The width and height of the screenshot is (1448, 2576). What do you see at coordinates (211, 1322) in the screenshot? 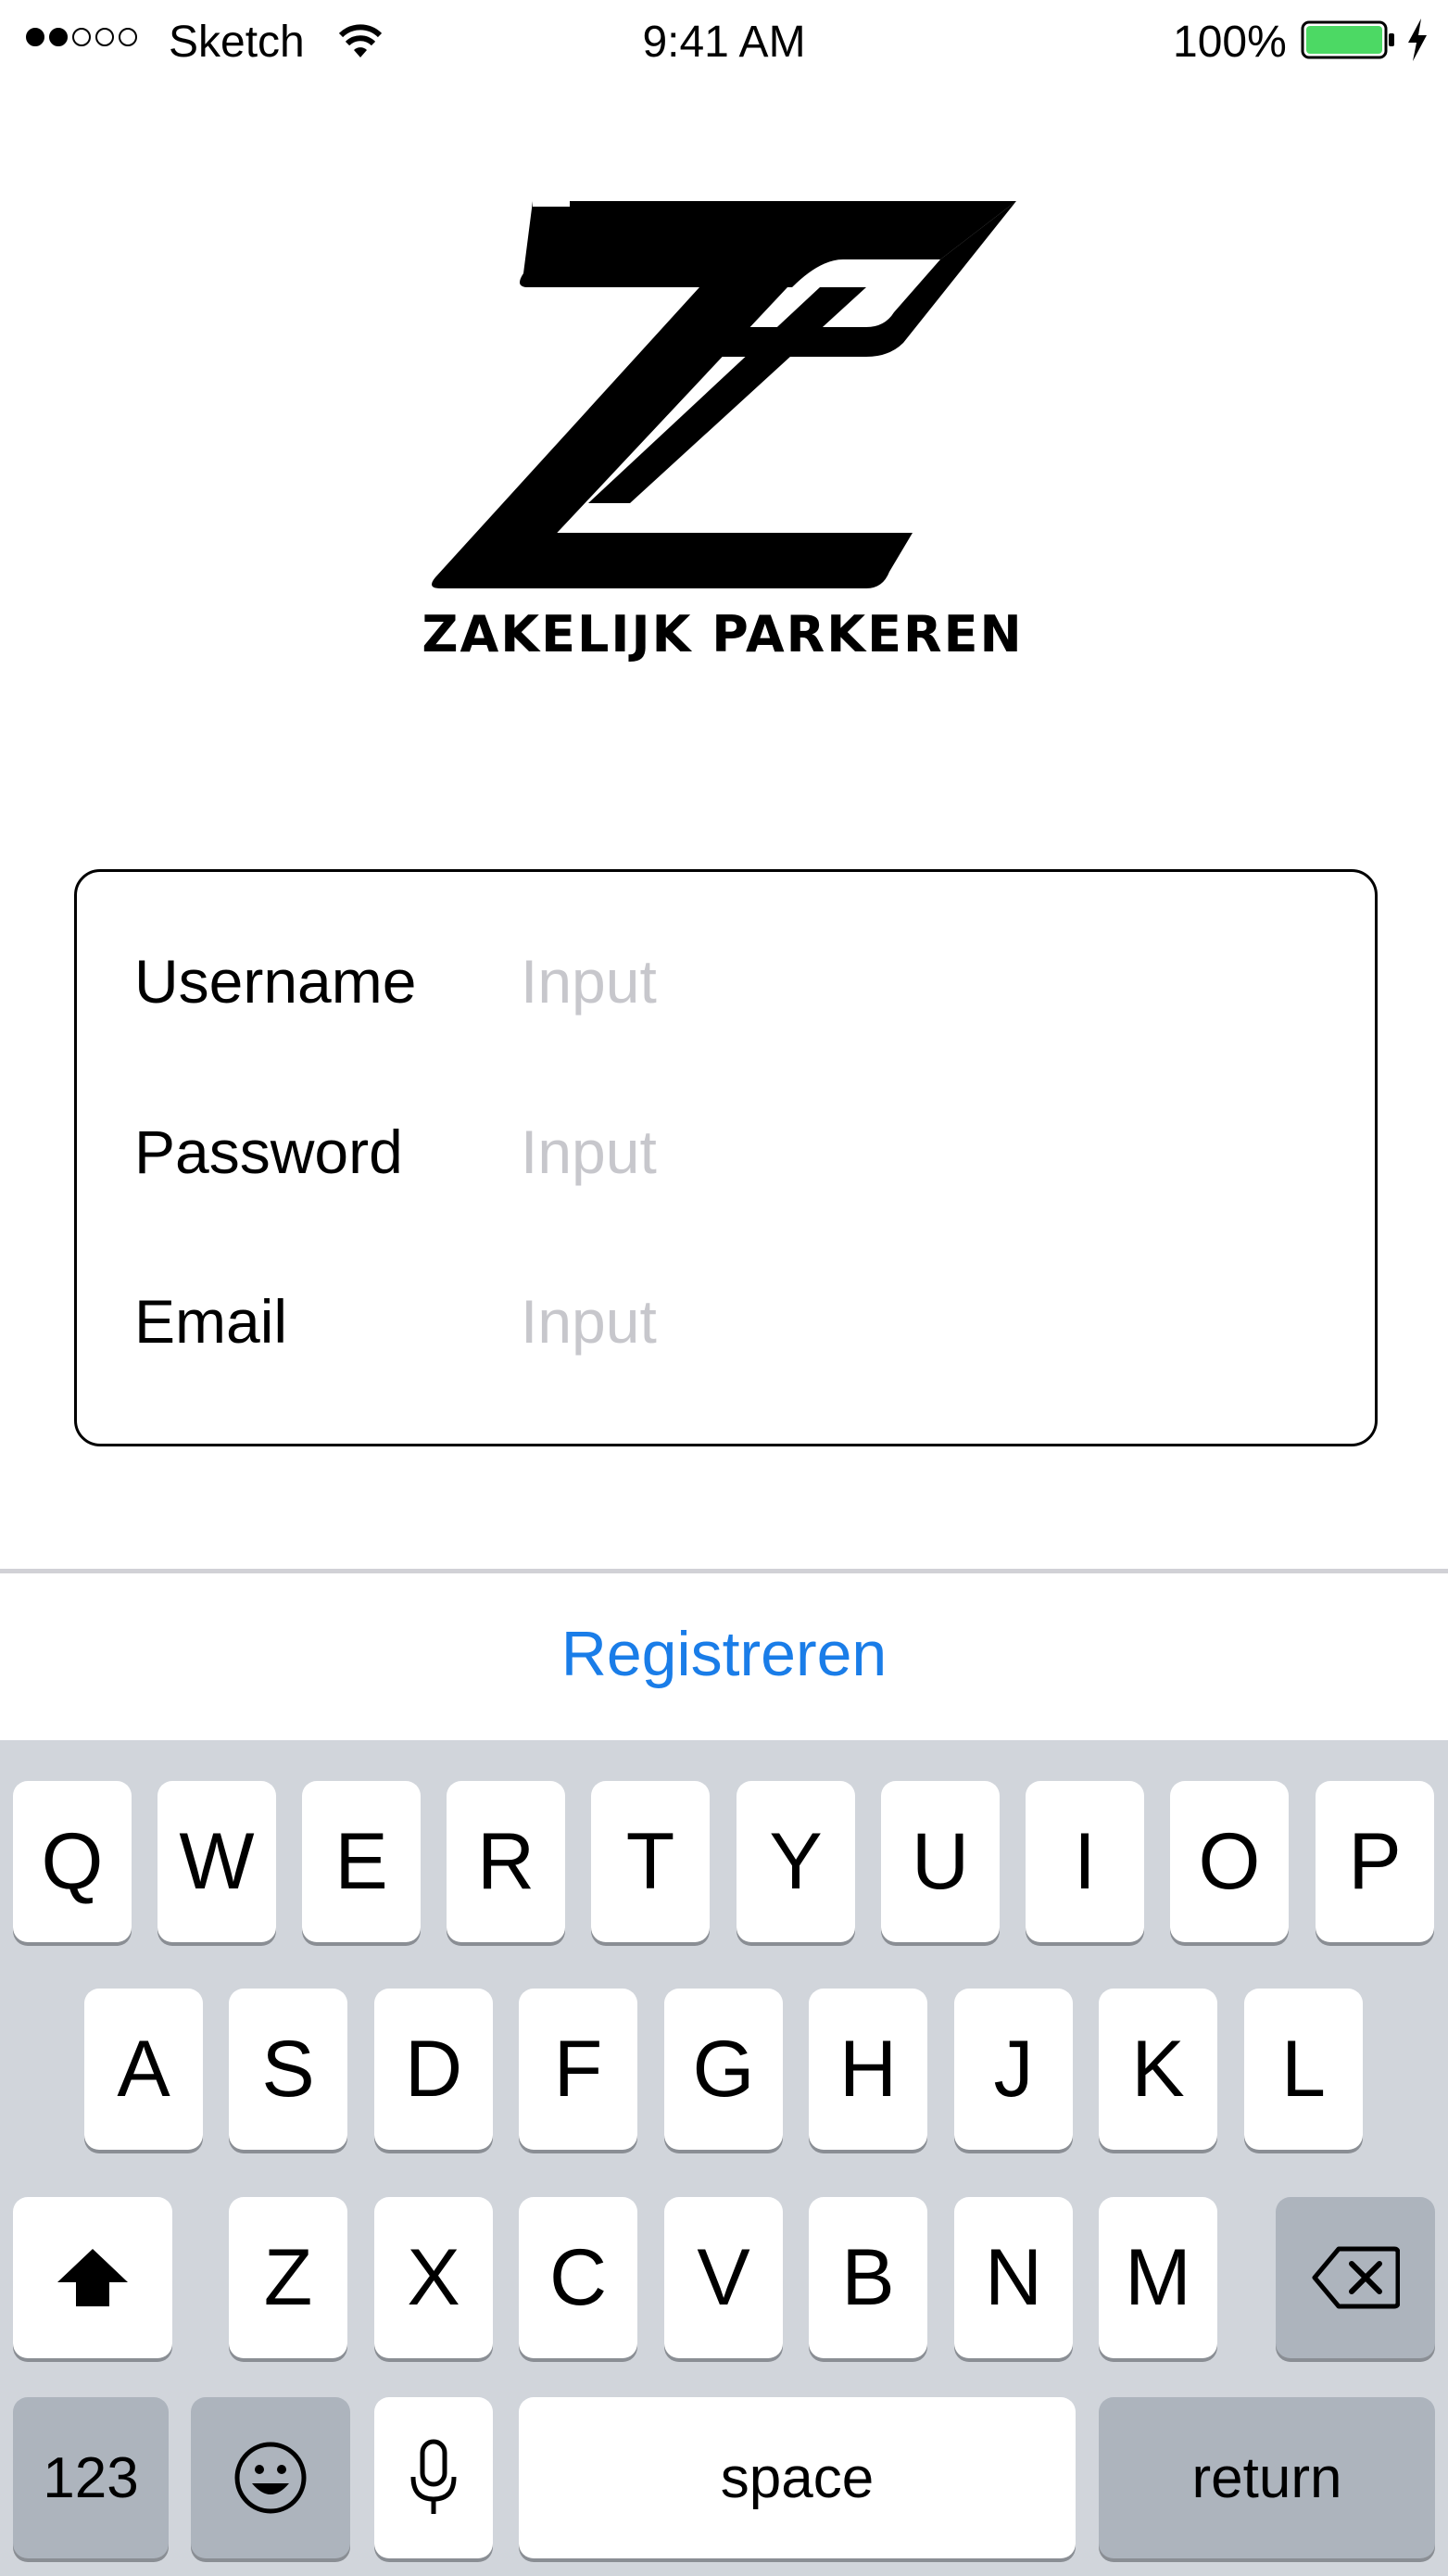
I see `email-label: Email` at bounding box center [211, 1322].